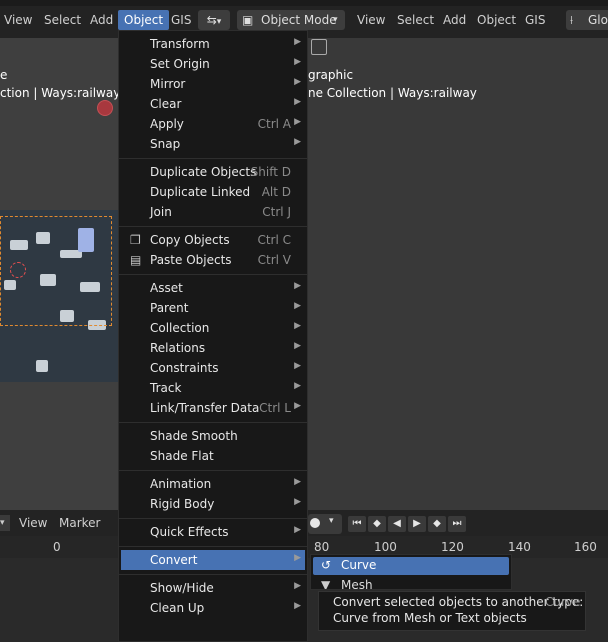 The height and width of the screenshot is (642, 608). What do you see at coordinates (190, 240) in the screenshot?
I see `menu-item-label: Copy Objects` at bounding box center [190, 240].